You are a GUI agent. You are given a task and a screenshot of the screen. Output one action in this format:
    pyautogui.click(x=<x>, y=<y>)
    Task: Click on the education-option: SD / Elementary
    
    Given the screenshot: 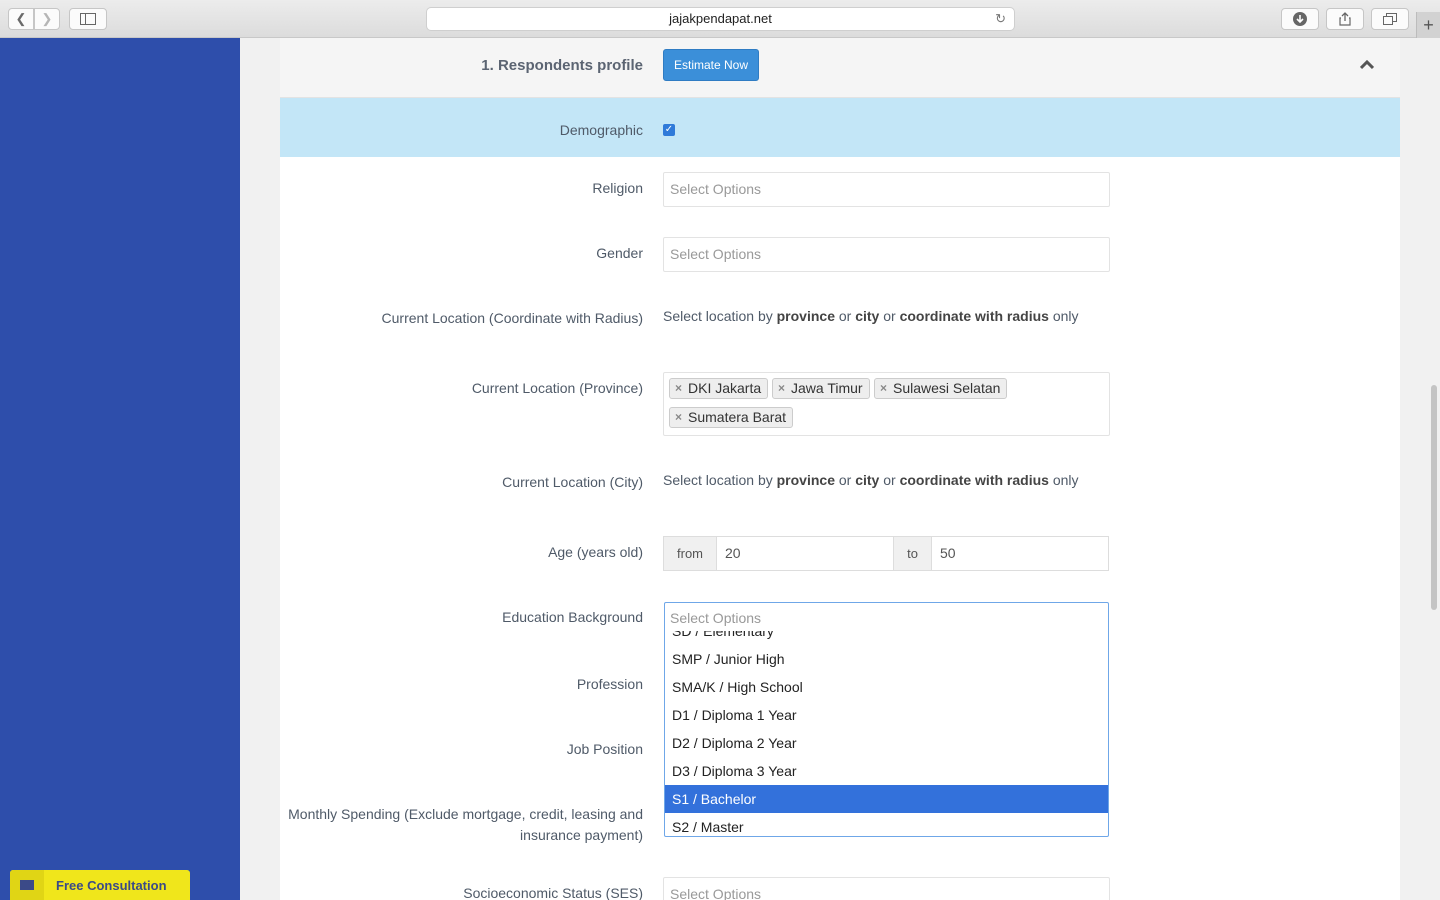 What is the action you would take?
    pyautogui.click(x=886, y=638)
    